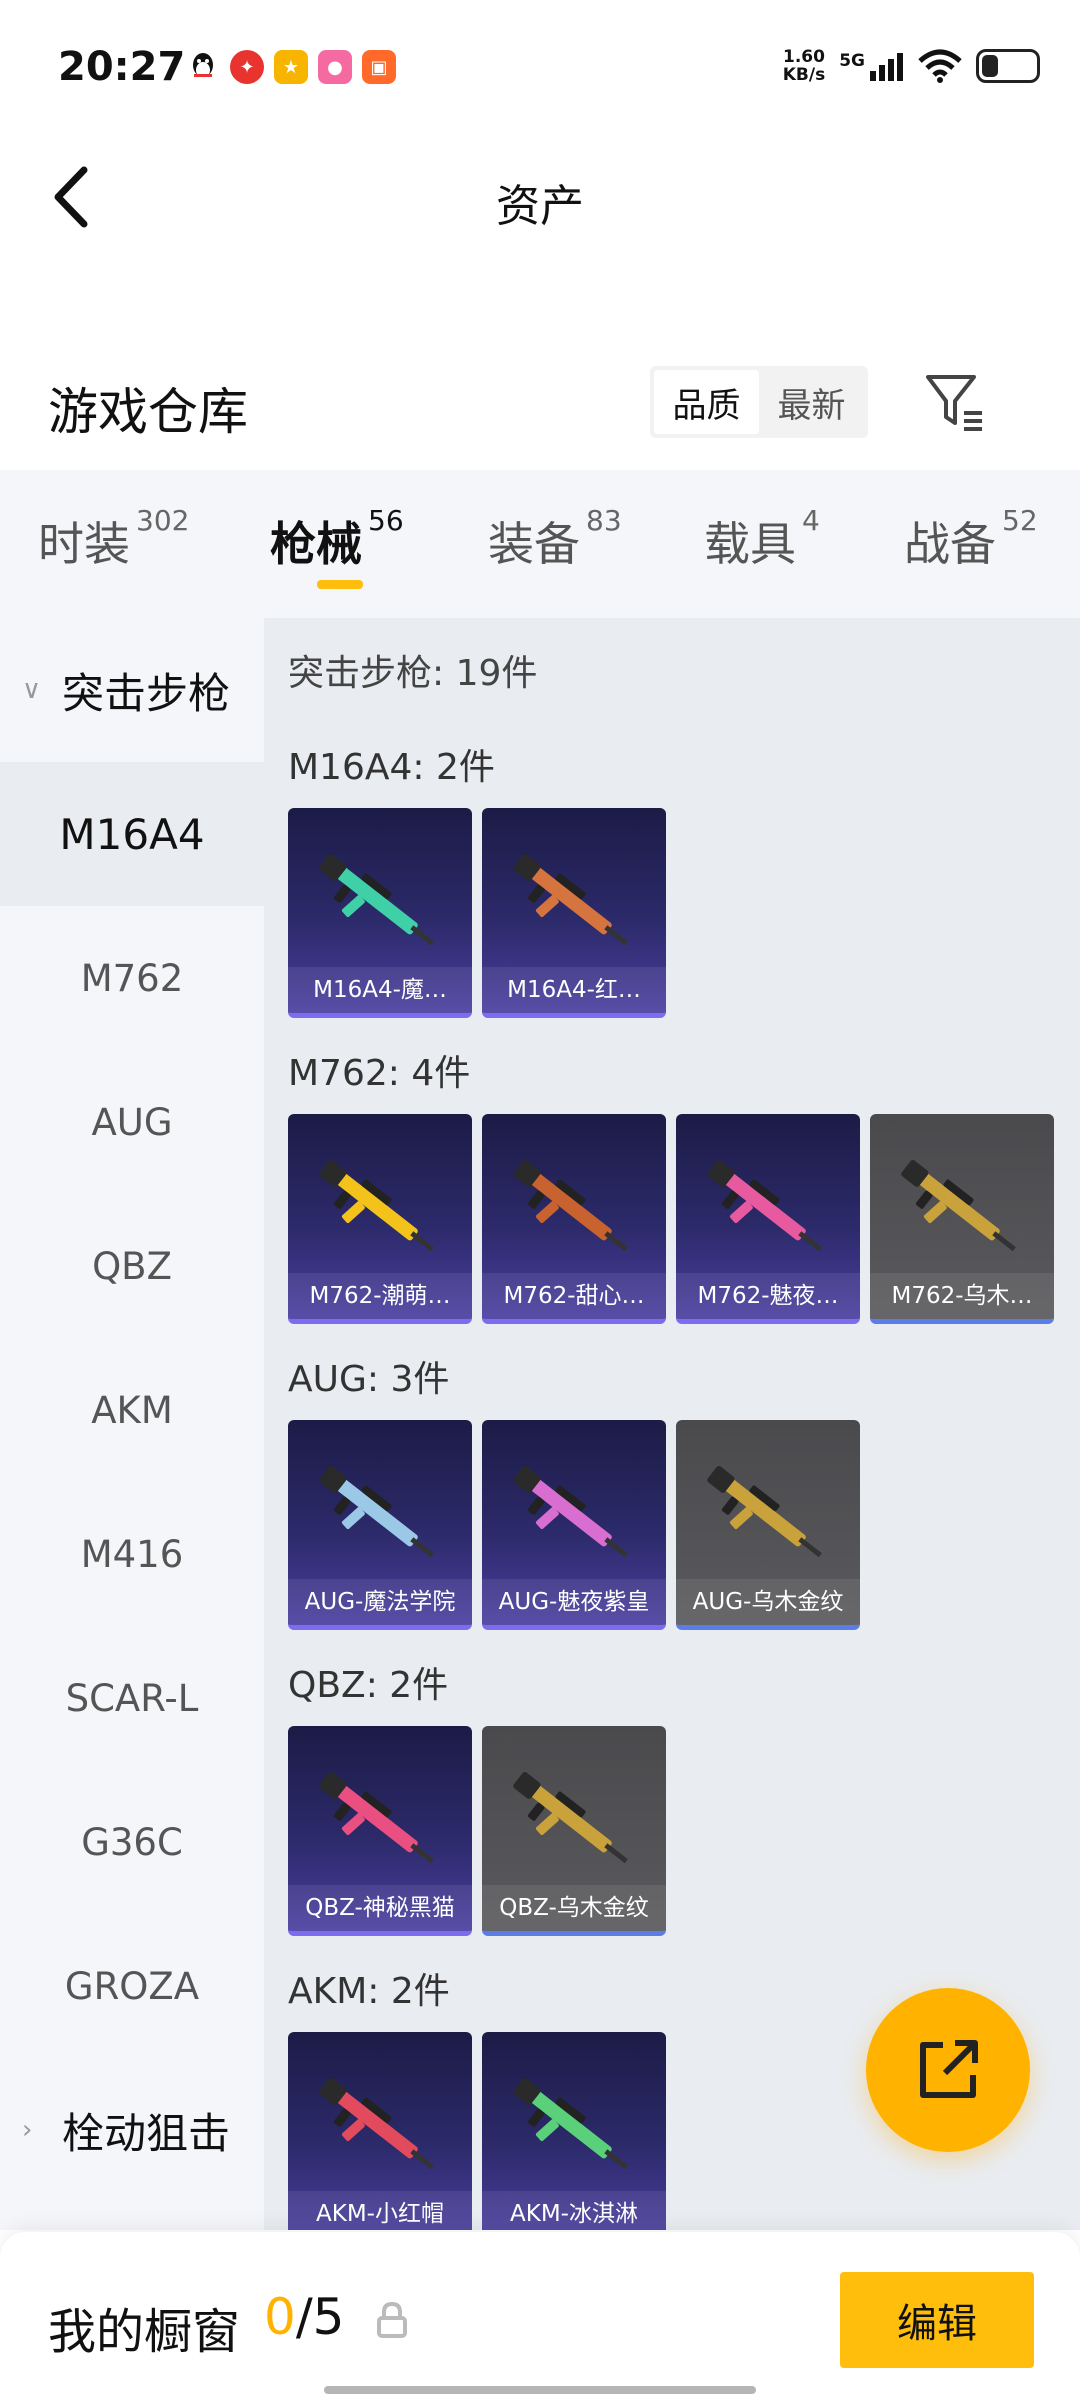 The height and width of the screenshot is (2400, 1080). Describe the element at coordinates (762, 539) in the screenshot. I see `tab-vehicles: 载具 4` at that location.